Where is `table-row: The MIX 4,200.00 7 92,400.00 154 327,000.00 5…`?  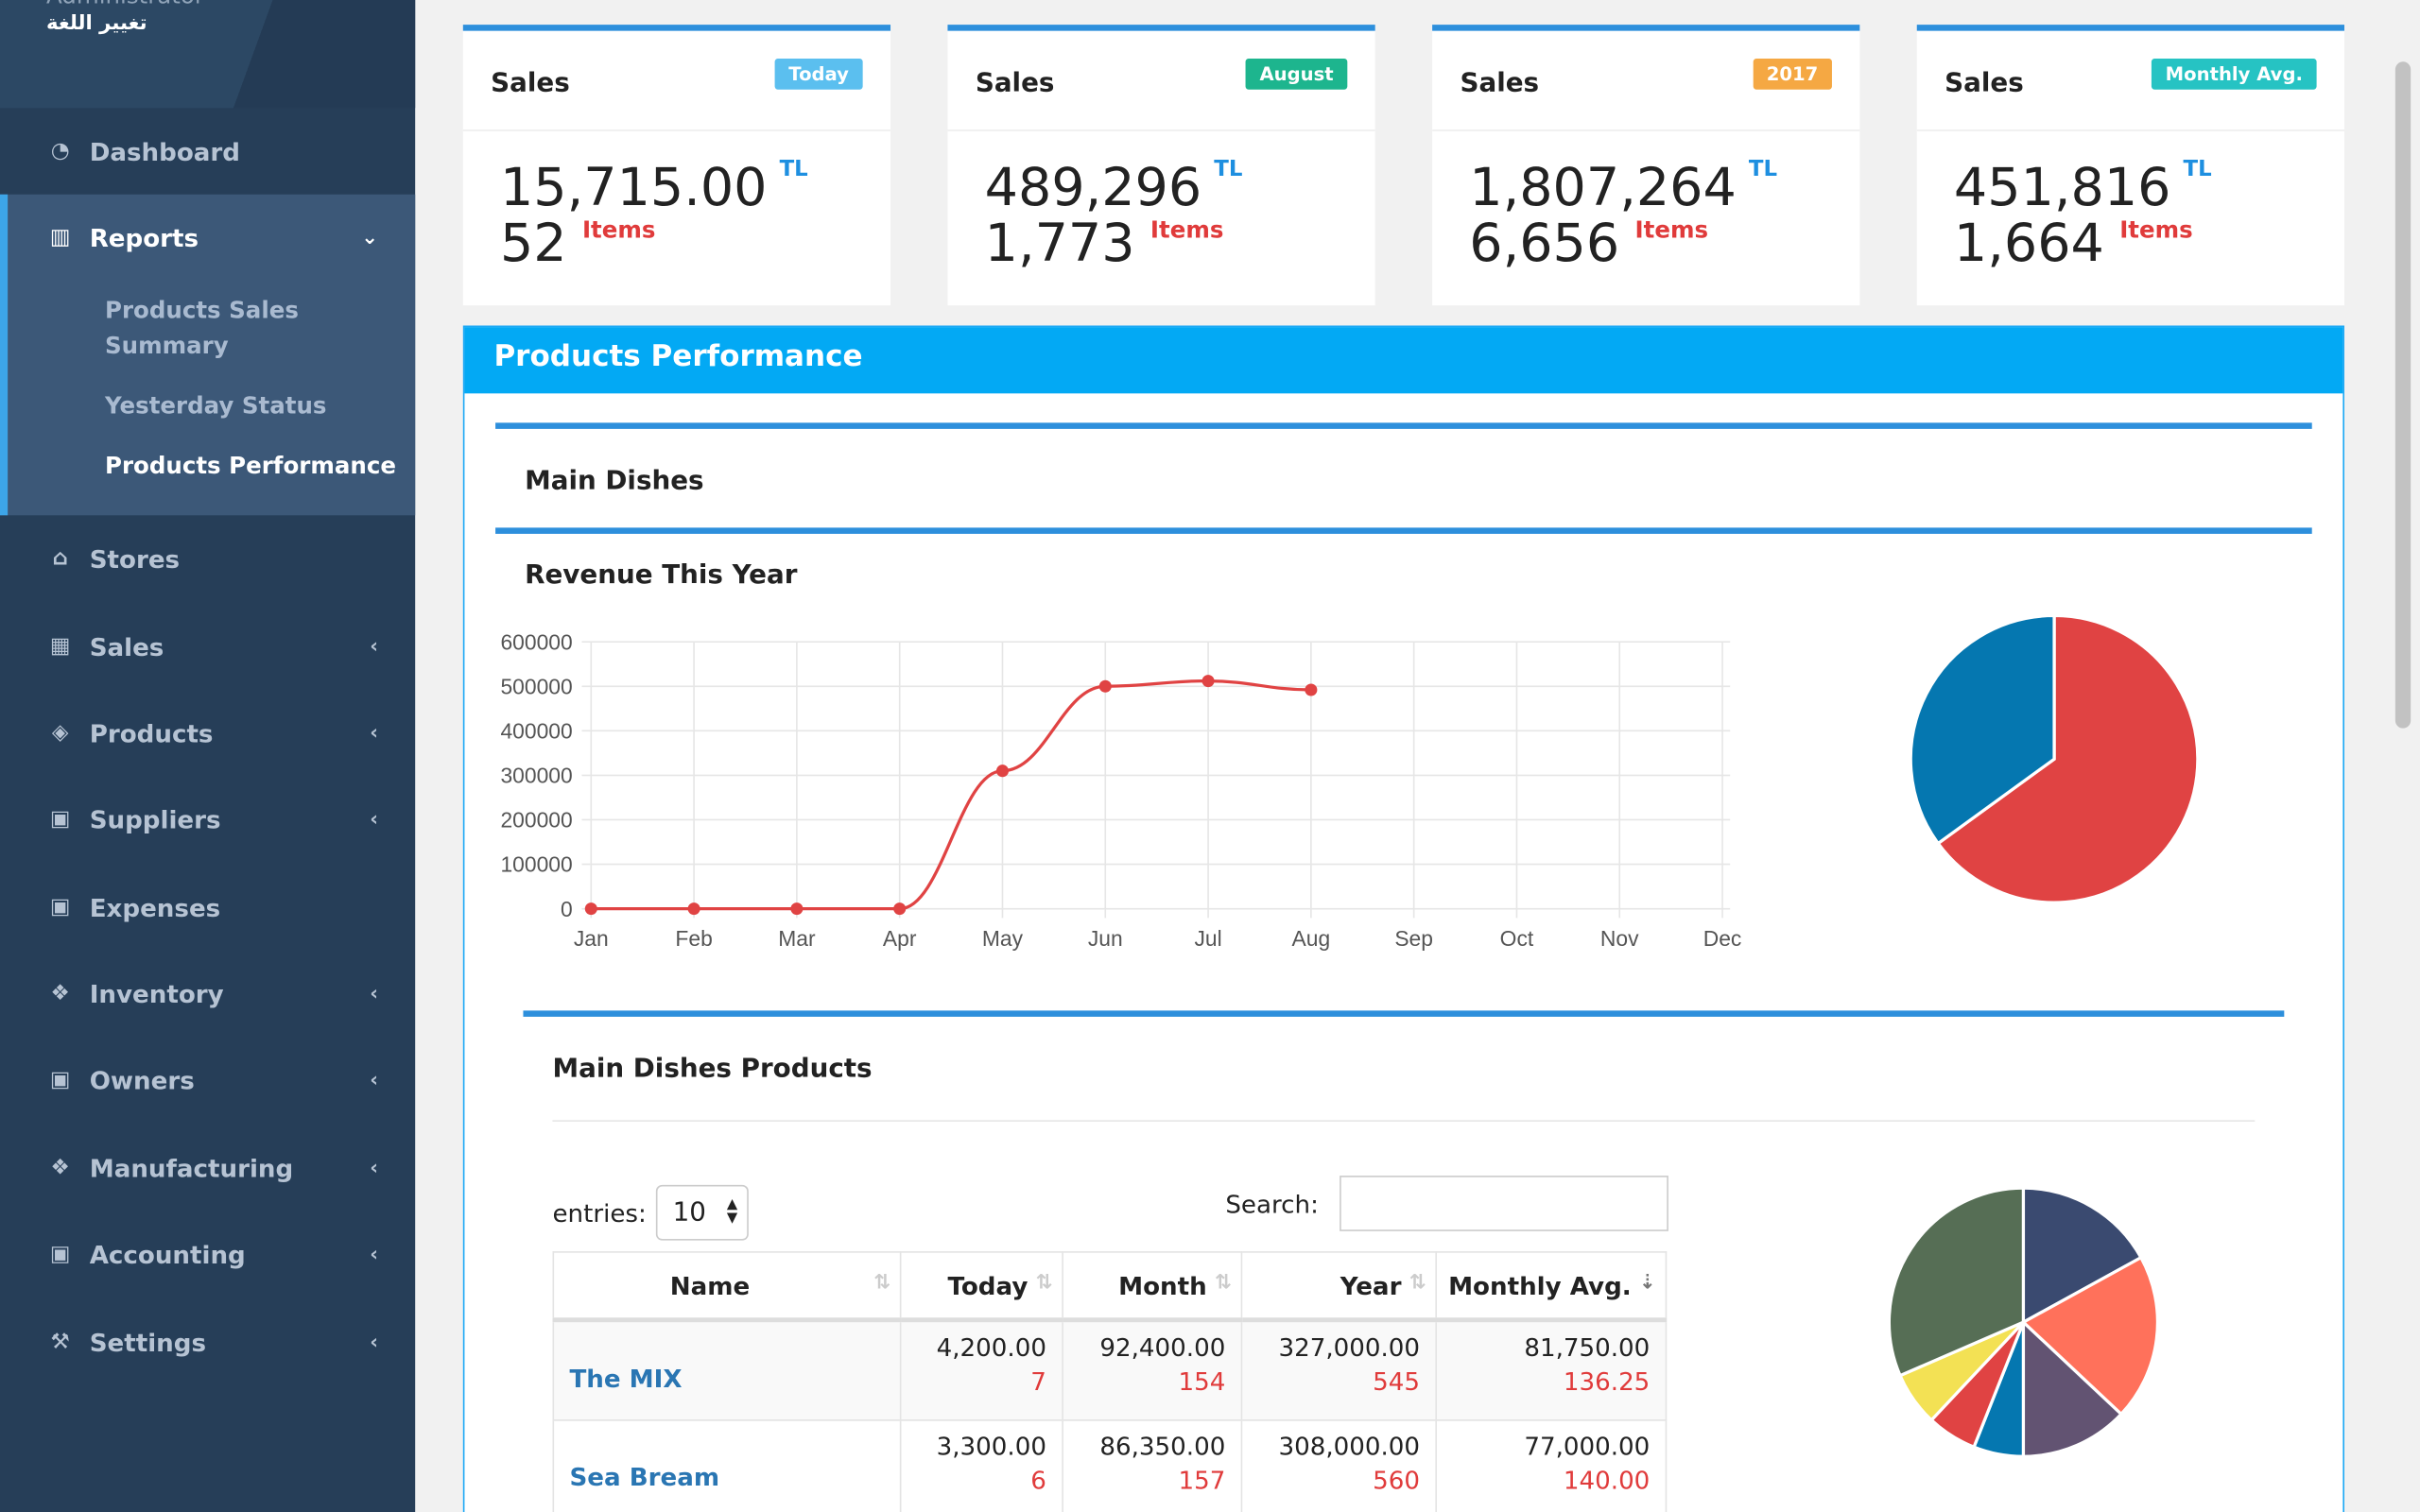 table-row: The MIX 4,200.00 7 92,400.00 154 327,000.00 5… is located at coordinates (1110, 1369).